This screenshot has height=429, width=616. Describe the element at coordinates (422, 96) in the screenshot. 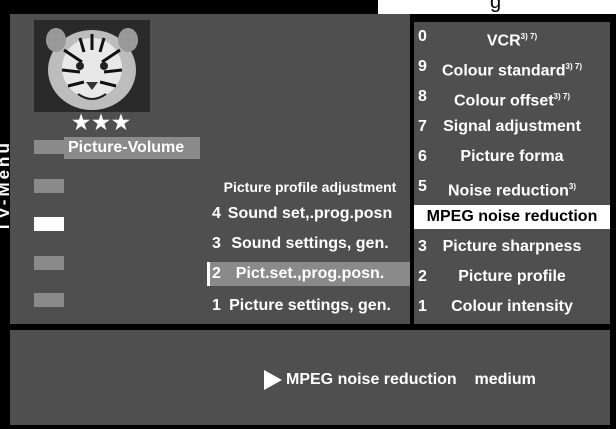

I see `menu-item-number: 8` at that location.